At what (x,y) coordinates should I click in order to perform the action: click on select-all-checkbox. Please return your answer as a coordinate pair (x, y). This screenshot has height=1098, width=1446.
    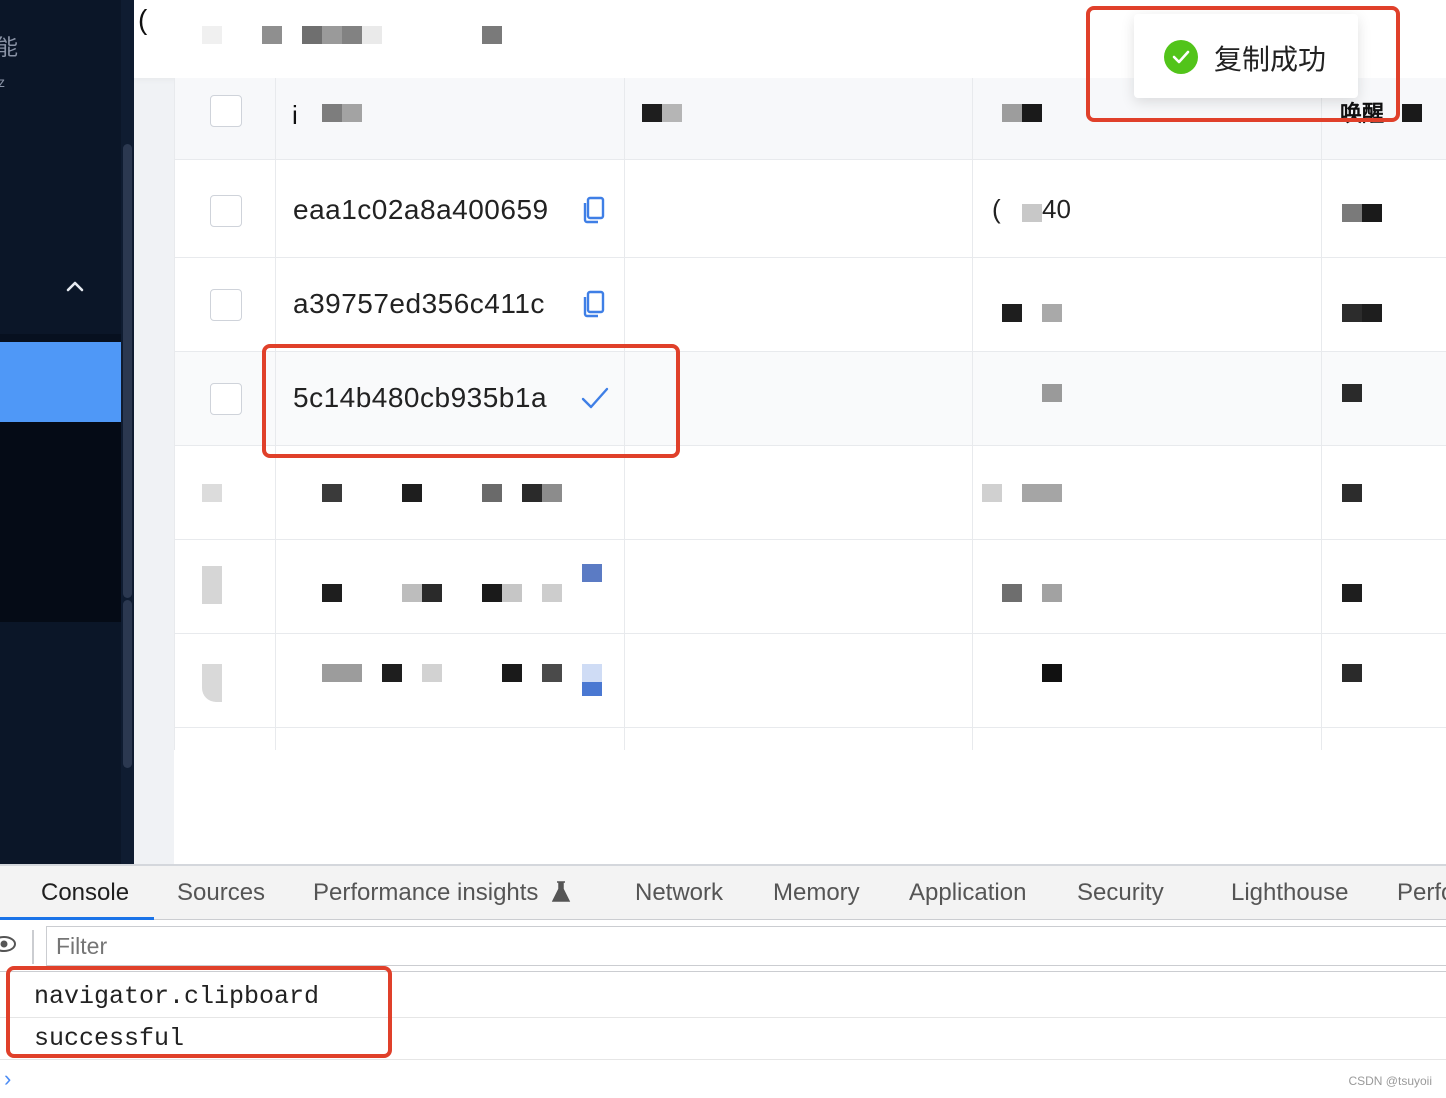
    Looking at the image, I should click on (226, 111).